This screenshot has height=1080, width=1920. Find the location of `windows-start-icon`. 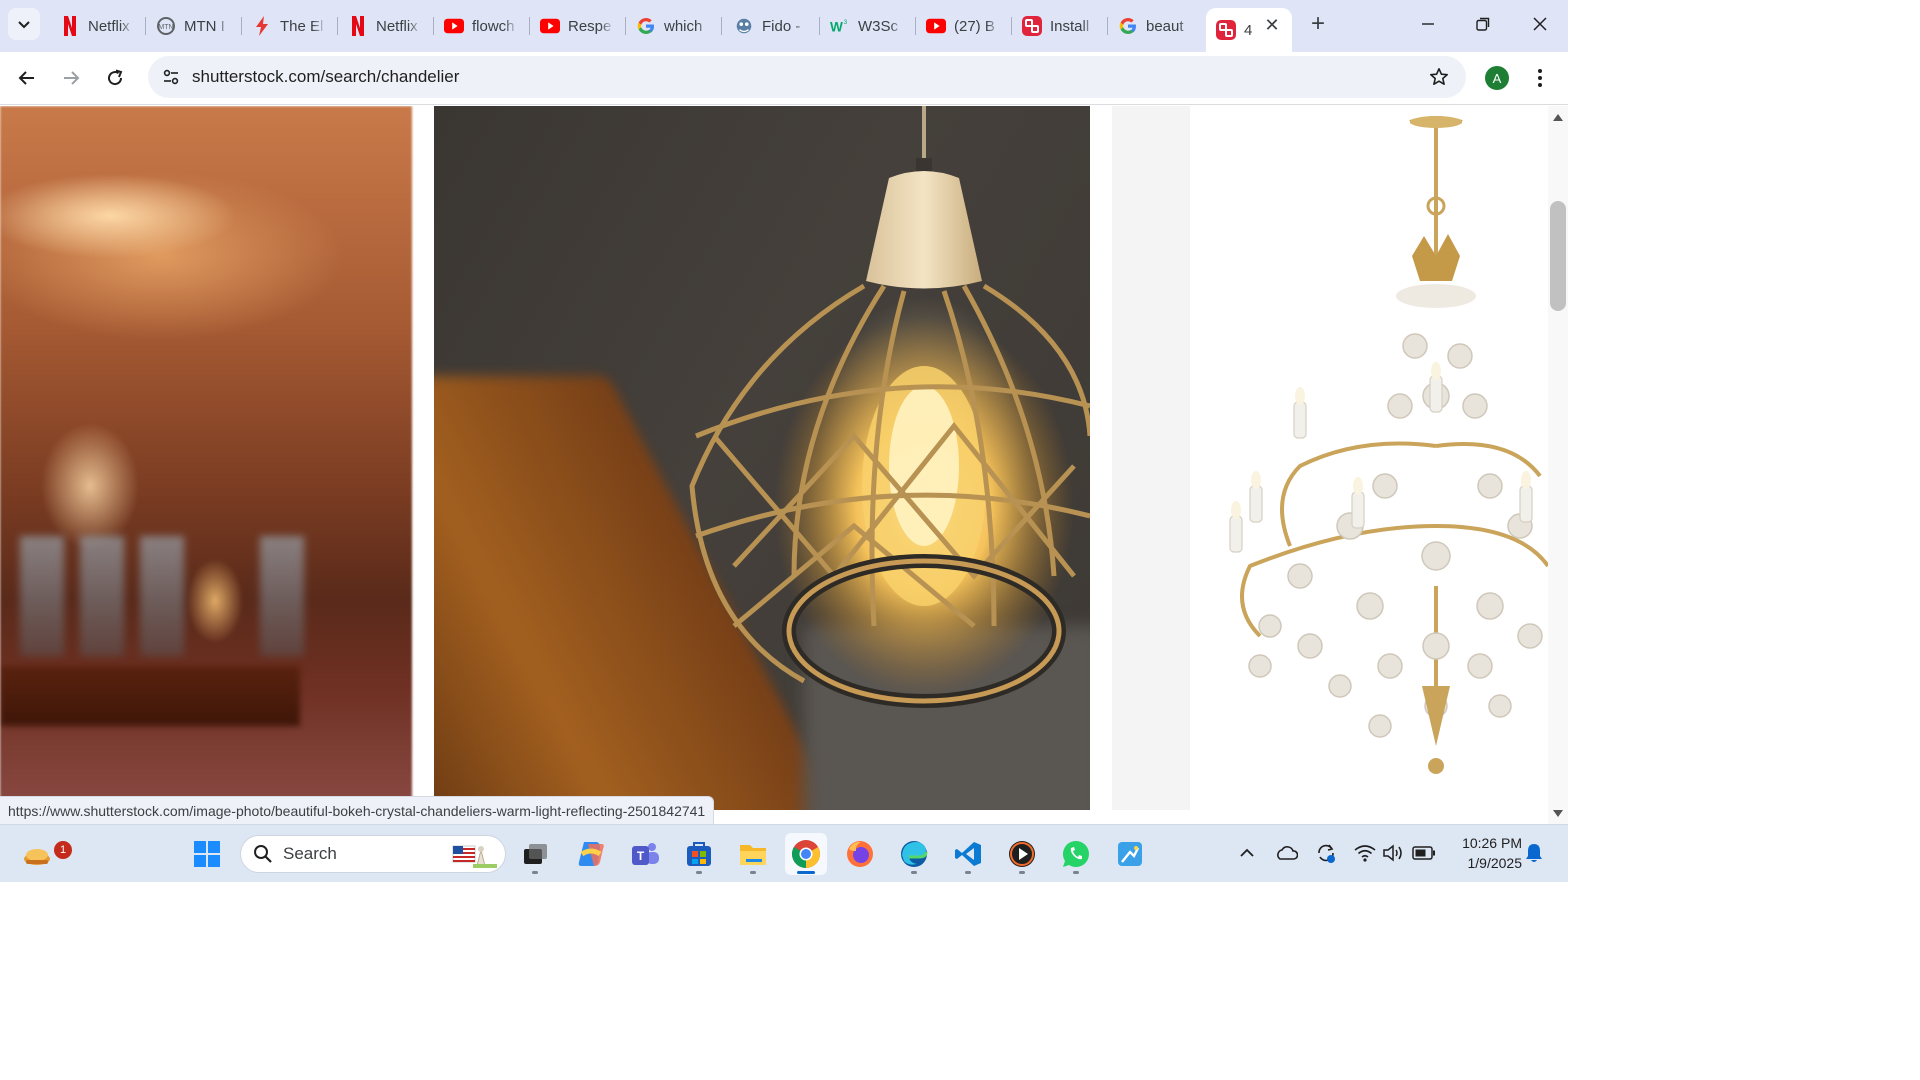

windows-start-icon is located at coordinates (207, 854).